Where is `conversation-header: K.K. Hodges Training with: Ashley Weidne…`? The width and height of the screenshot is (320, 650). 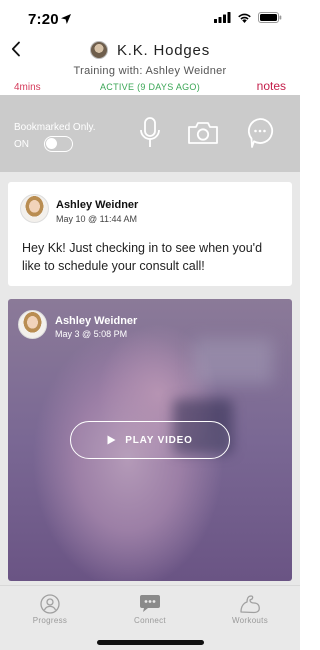 conversation-header: K.K. Hodges Training with: Ashley Weidne… is located at coordinates (150, 66).